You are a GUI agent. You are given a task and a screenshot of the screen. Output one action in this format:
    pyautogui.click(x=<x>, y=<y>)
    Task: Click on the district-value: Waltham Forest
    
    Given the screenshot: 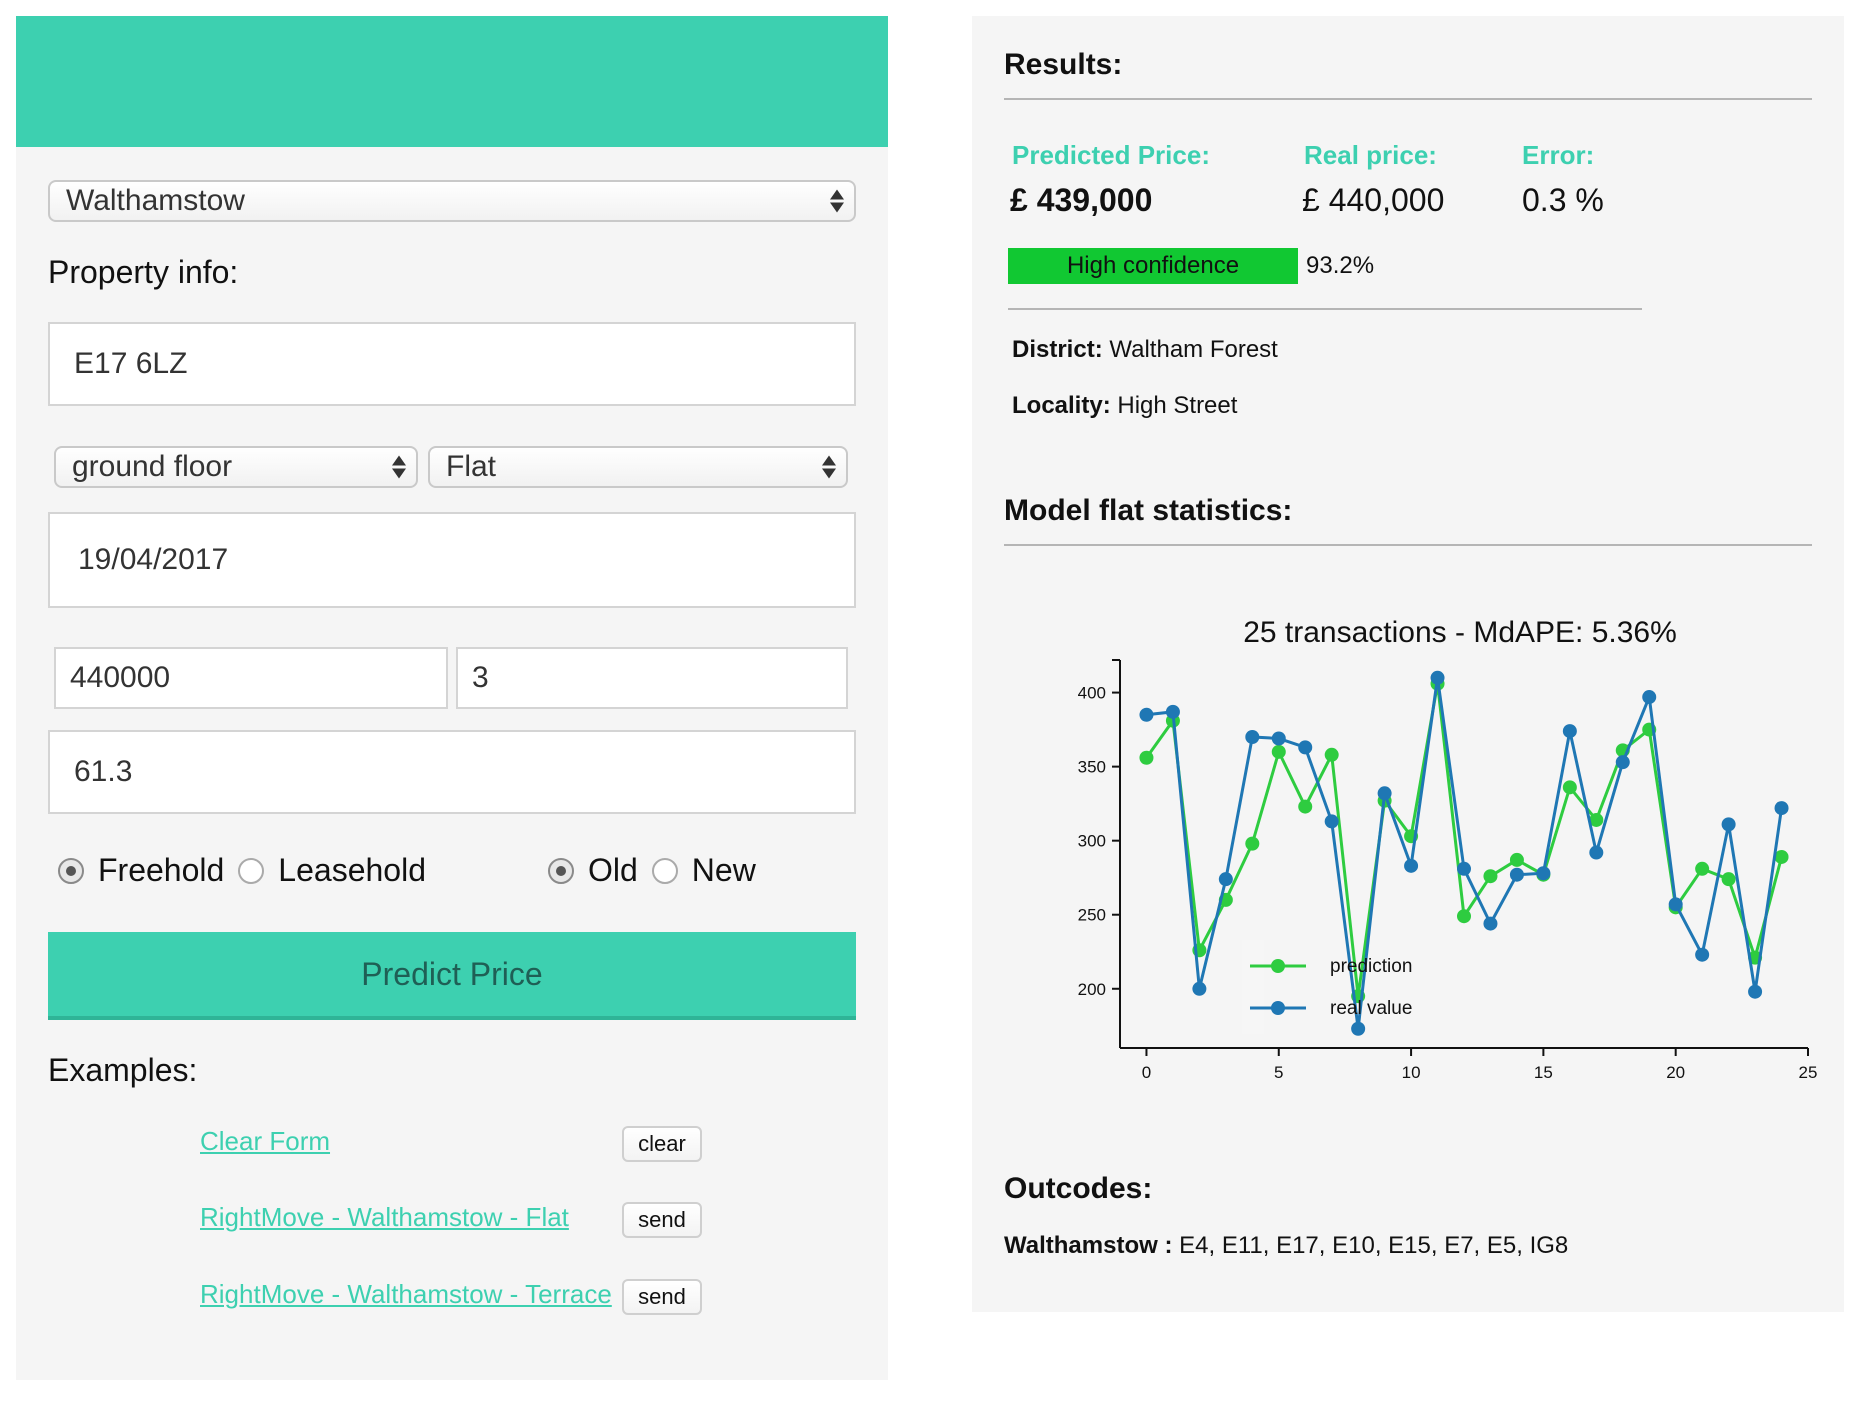 What is the action you would take?
    pyautogui.click(x=1193, y=349)
    